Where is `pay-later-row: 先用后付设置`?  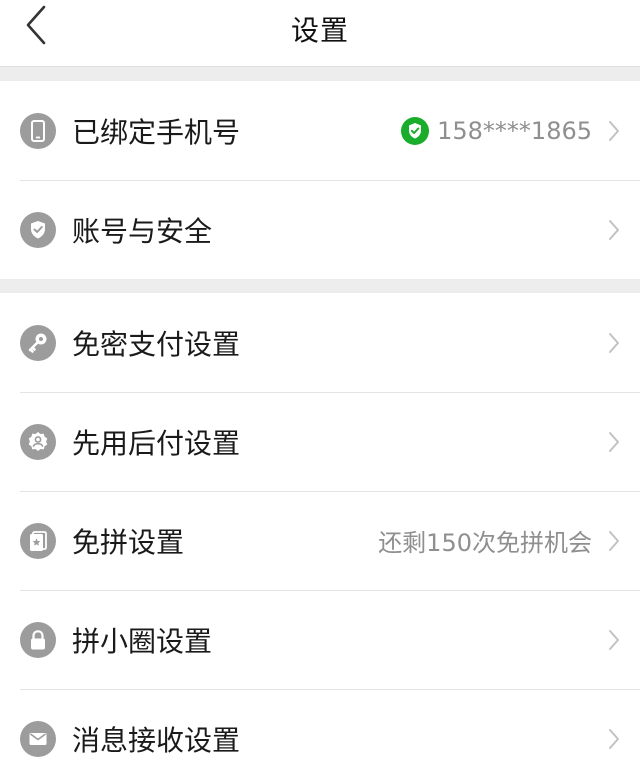 pay-later-row: 先用后付设置 is located at coordinates (320, 441).